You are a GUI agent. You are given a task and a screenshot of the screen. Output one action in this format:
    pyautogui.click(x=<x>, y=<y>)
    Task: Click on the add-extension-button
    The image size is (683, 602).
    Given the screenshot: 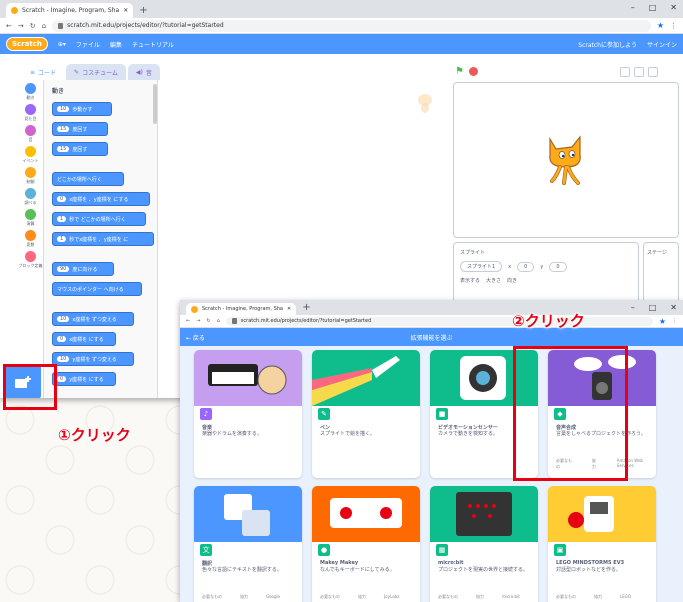 What is the action you would take?
    pyautogui.click(x=23, y=382)
    